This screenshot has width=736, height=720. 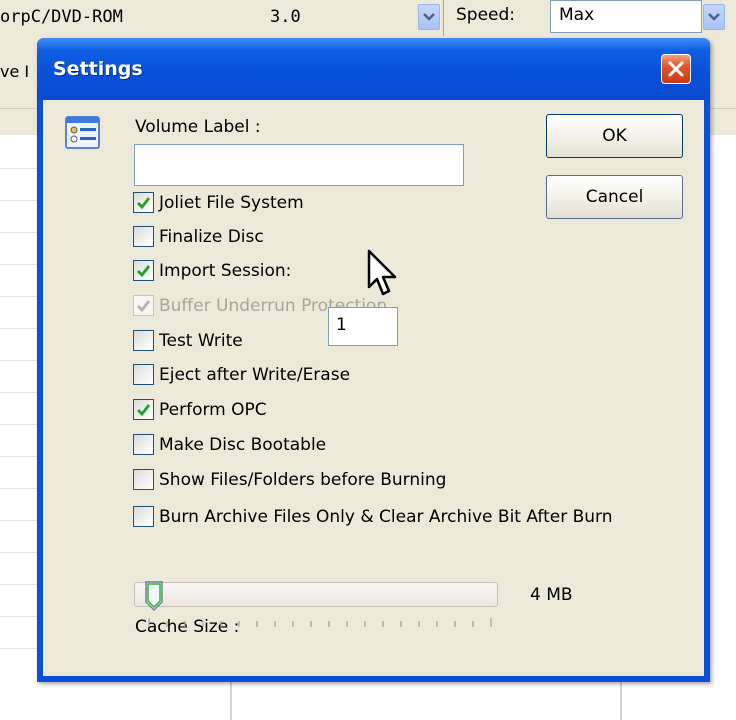 I want to click on settings-form-icon, so click(x=82, y=132).